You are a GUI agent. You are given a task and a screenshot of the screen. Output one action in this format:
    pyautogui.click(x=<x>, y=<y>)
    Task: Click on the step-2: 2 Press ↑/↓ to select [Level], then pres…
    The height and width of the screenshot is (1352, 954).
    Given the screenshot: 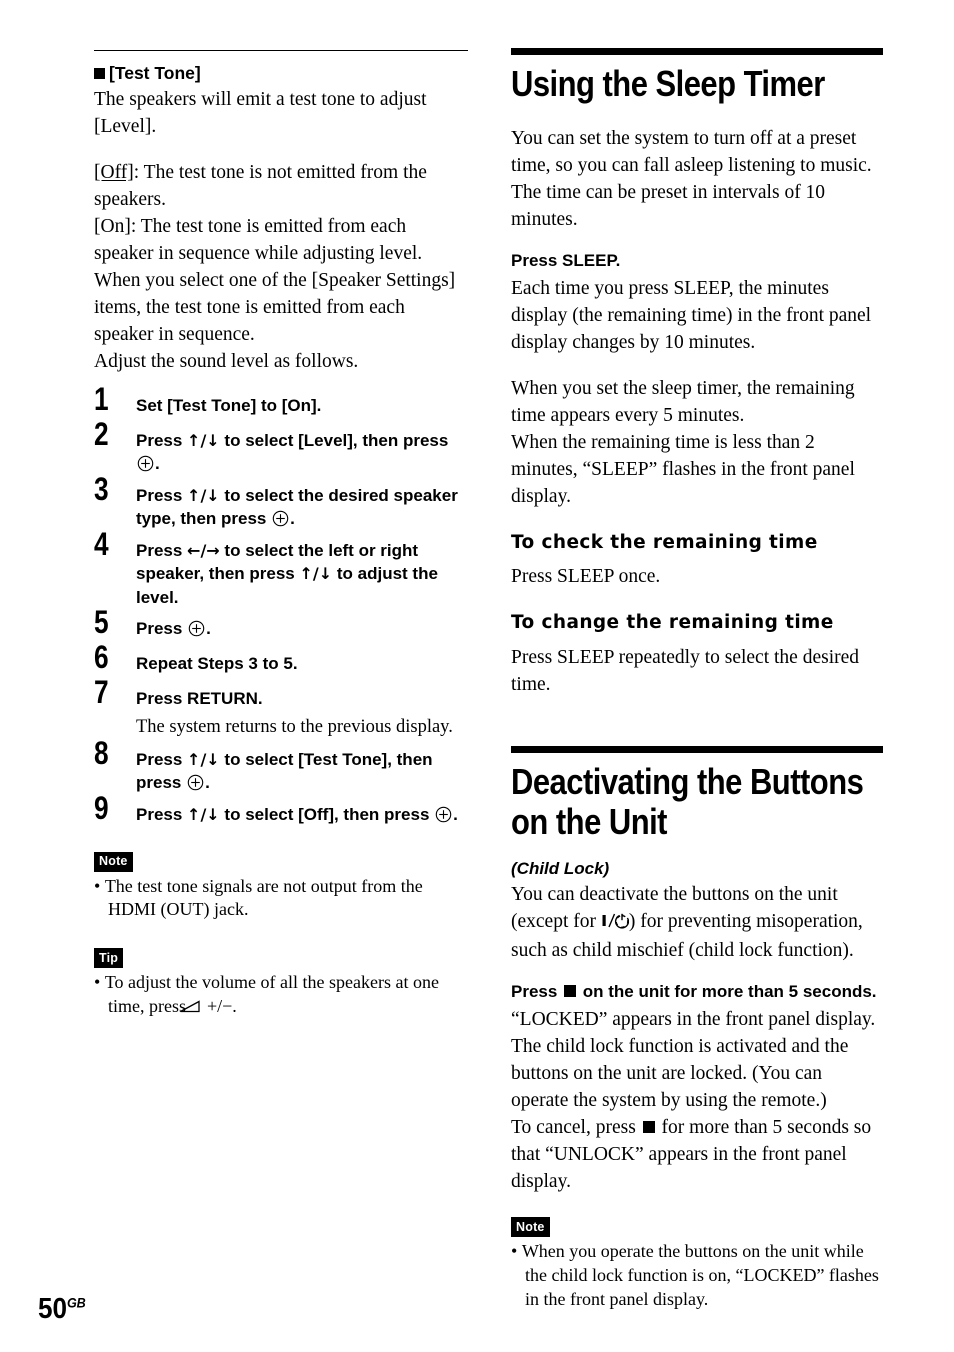 What is the action you would take?
    pyautogui.click(x=281, y=447)
    